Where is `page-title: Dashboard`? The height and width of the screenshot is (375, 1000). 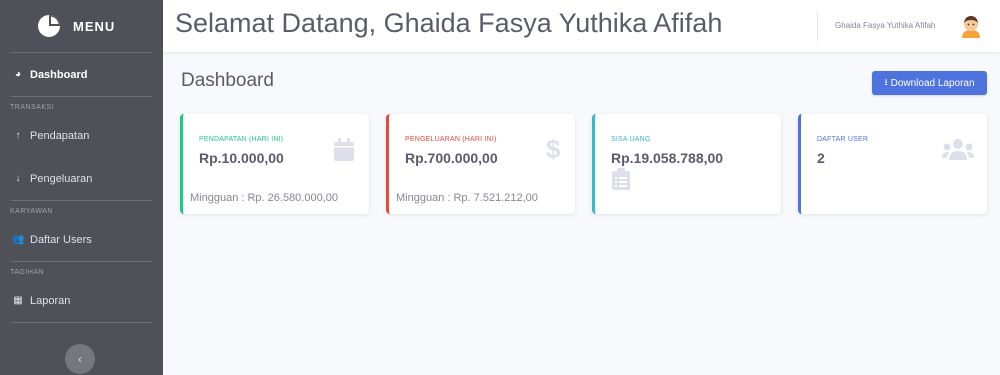 page-title: Dashboard is located at coordinates (227, 80).